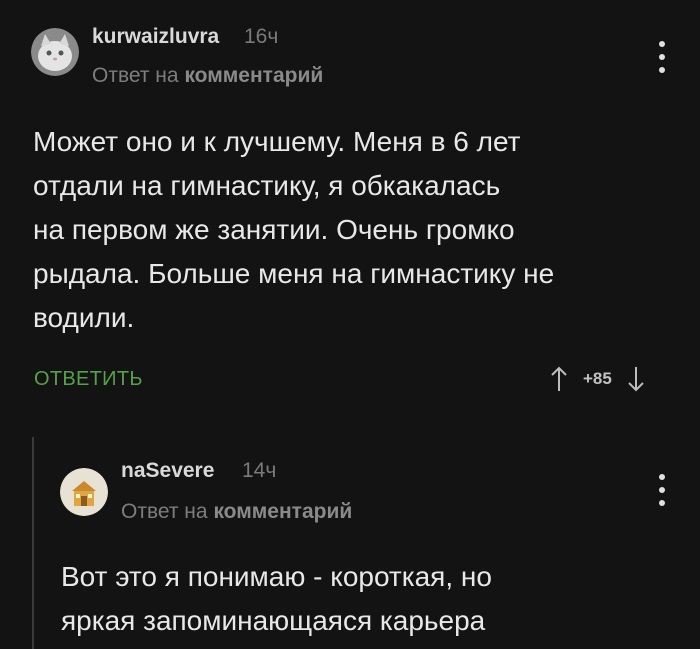 This screenshot has width=700, height=649. What do you see at coordinates (155, 37) in the screenshot?
I see `comment-author: kurwaizluvra` at bounding box center [155, 37].